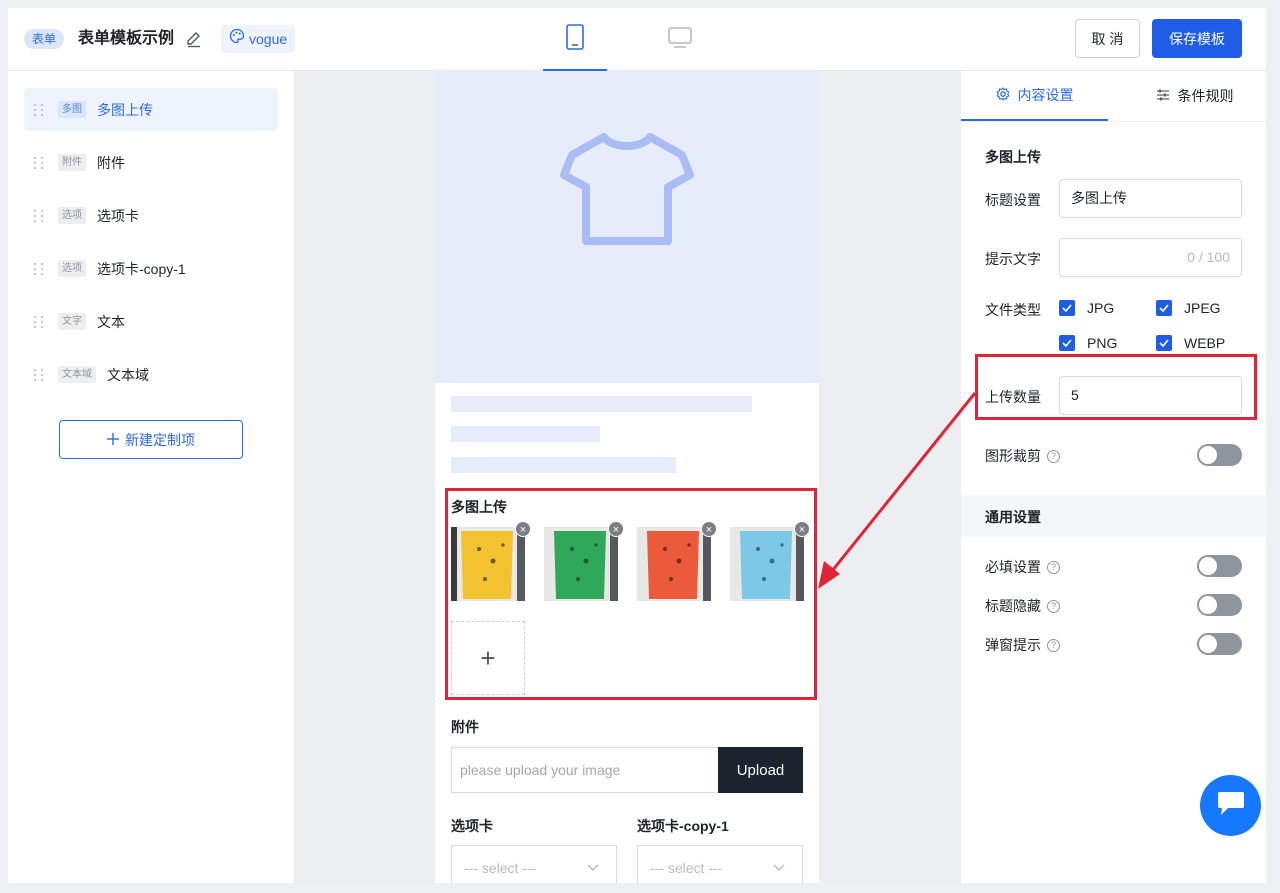 The height and width of the screenshot is (893, 1280). What do you see at coordinates (1208, 257) in the screenshot?
I see `char-counter: 0 / 100` at bounding box center [1208, 257].